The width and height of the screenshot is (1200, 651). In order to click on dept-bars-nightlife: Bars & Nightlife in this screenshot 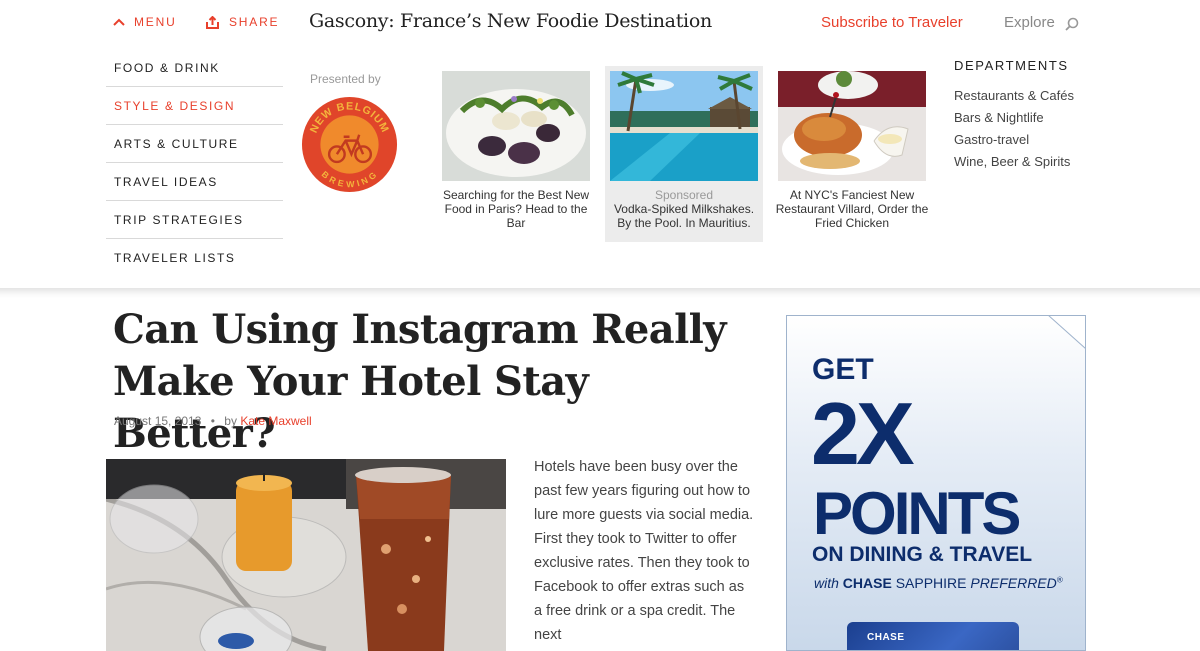, I will do `click(1014, 118)`.